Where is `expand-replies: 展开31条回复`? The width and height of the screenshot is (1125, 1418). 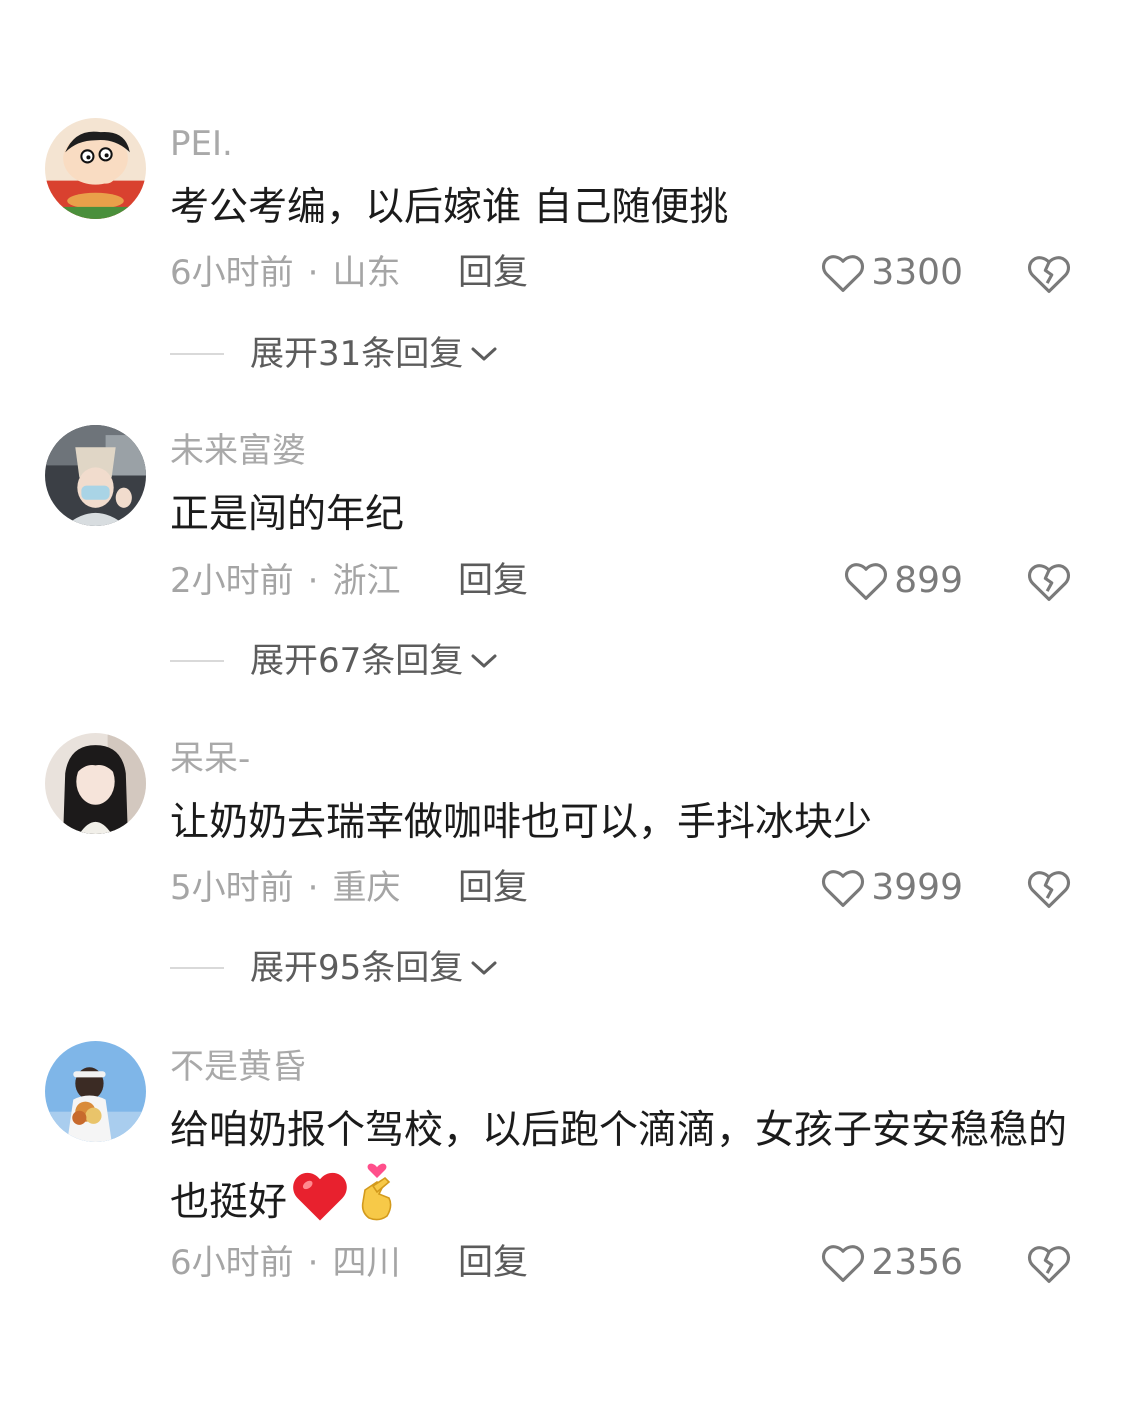 expand-replies: 展开31条回复 is located at coordinates (334, 354).